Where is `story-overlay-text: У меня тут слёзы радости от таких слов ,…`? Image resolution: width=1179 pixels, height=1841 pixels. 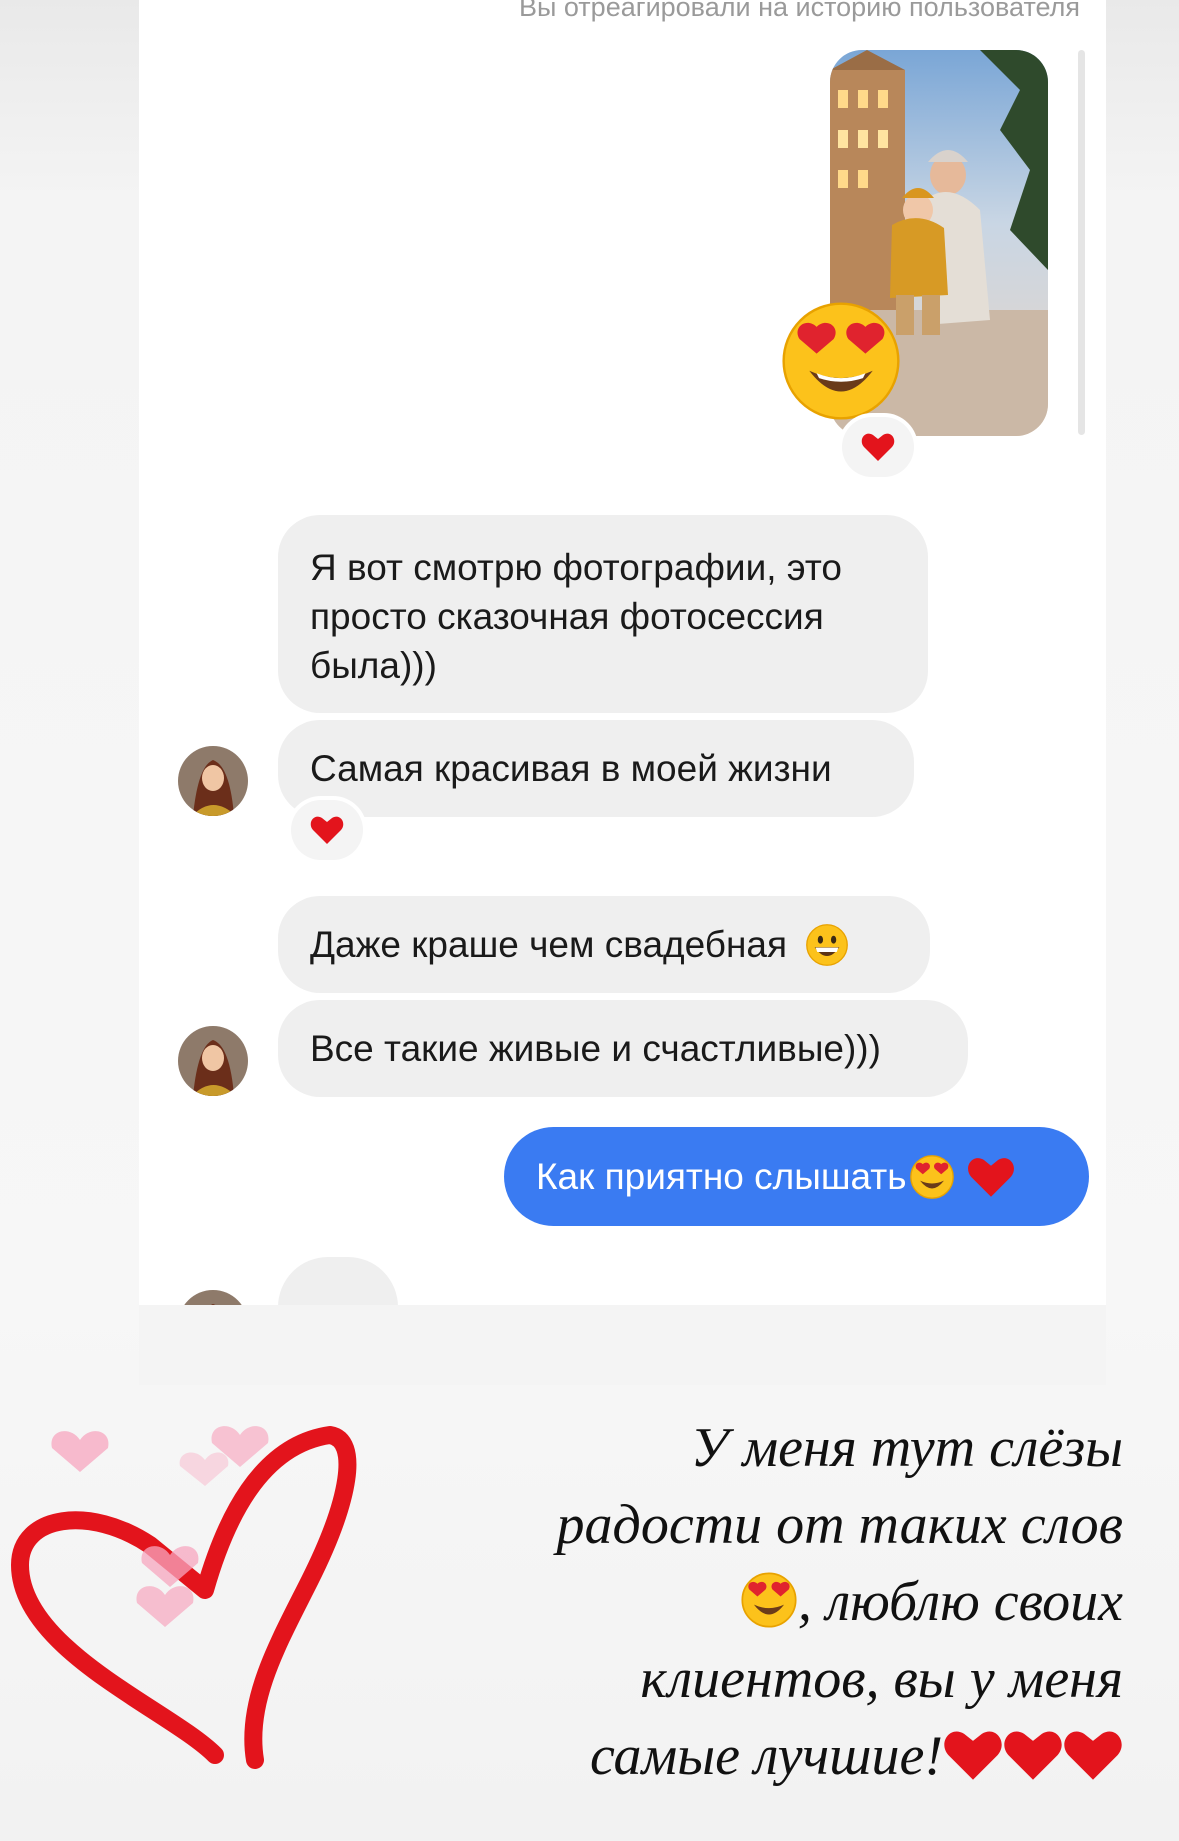
story-overlay-text: У меня тут слёзы радости от таких слов ,… is located at coordinates (773, 1602).